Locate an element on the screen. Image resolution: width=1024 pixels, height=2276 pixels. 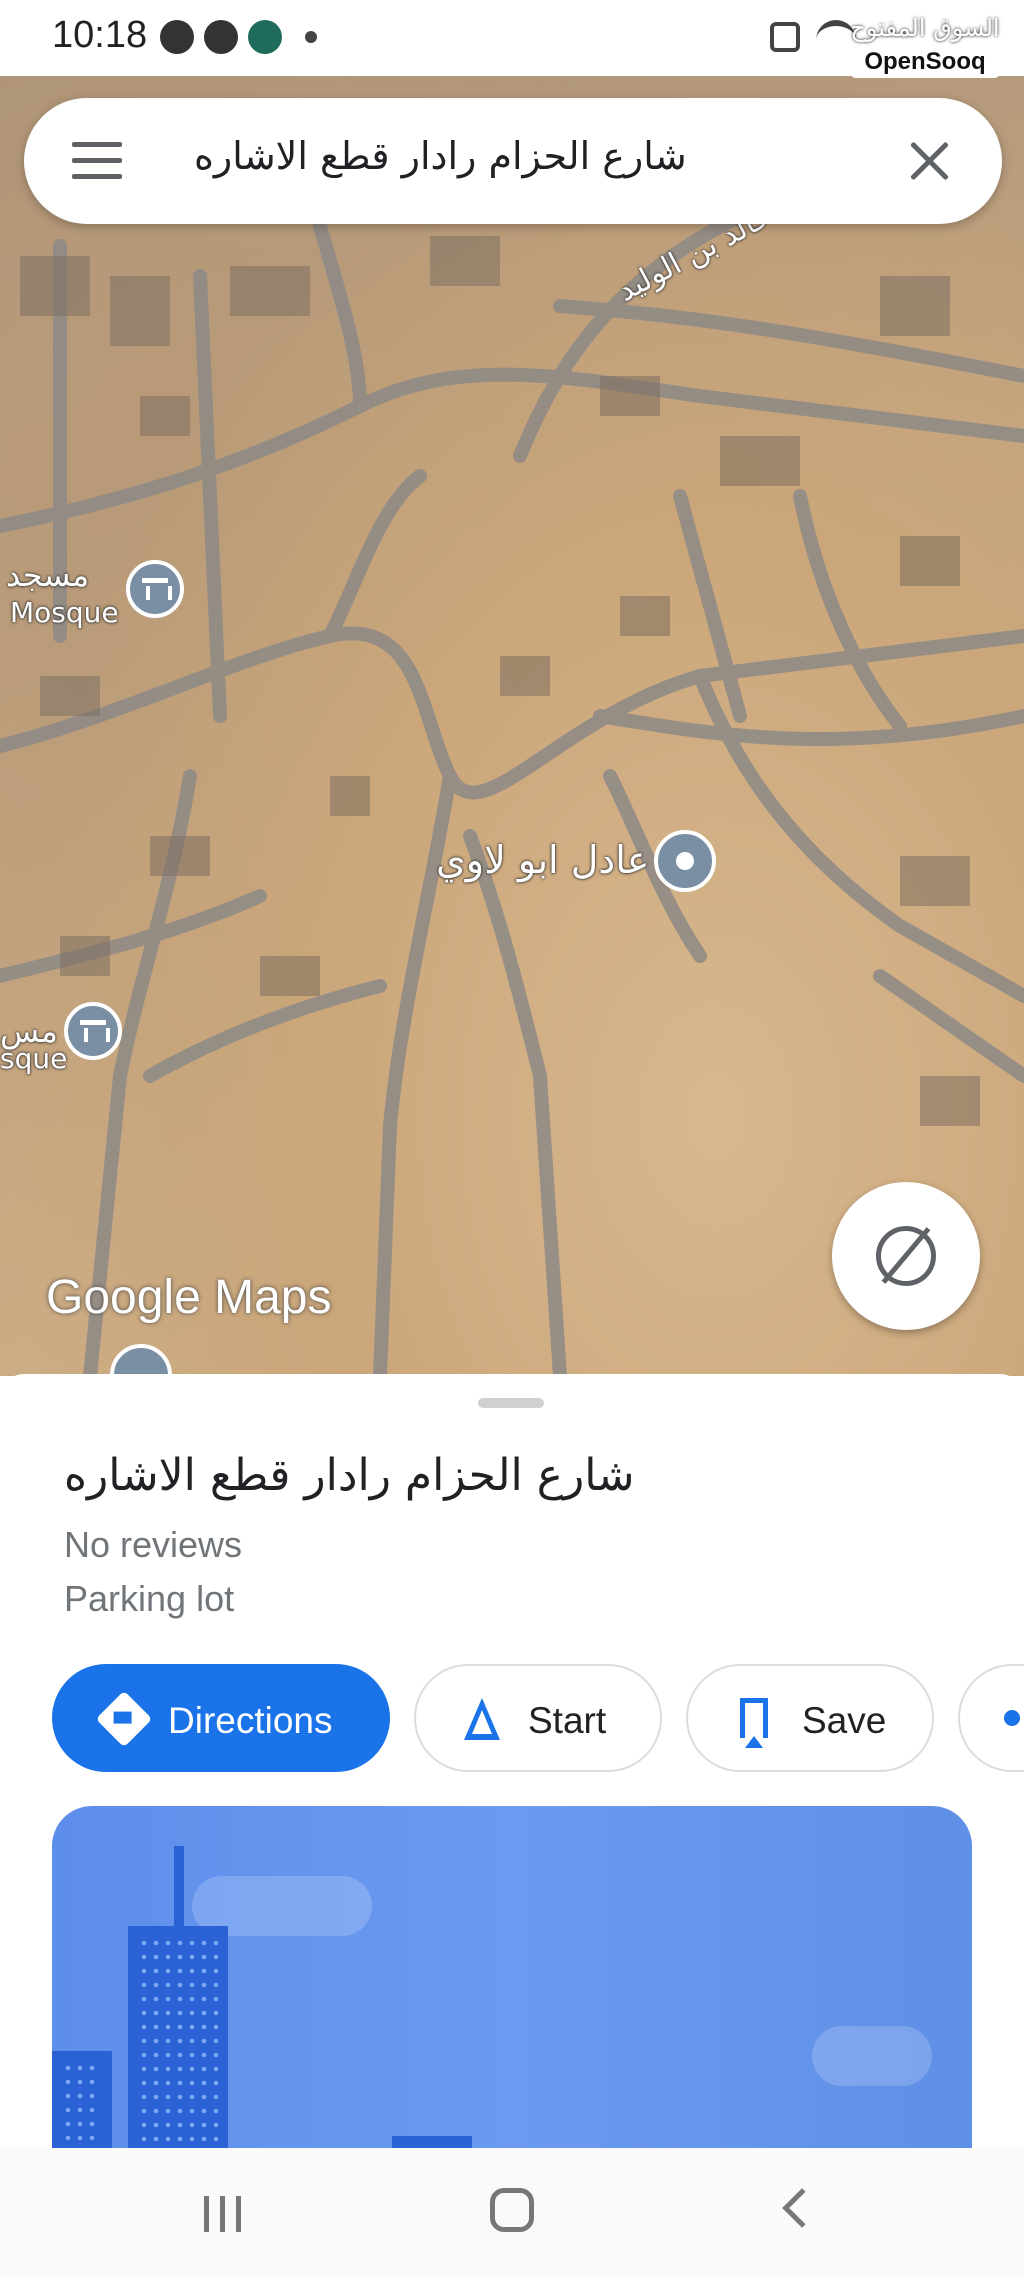
mosque2-icon is located at coordinates (95, 1031).